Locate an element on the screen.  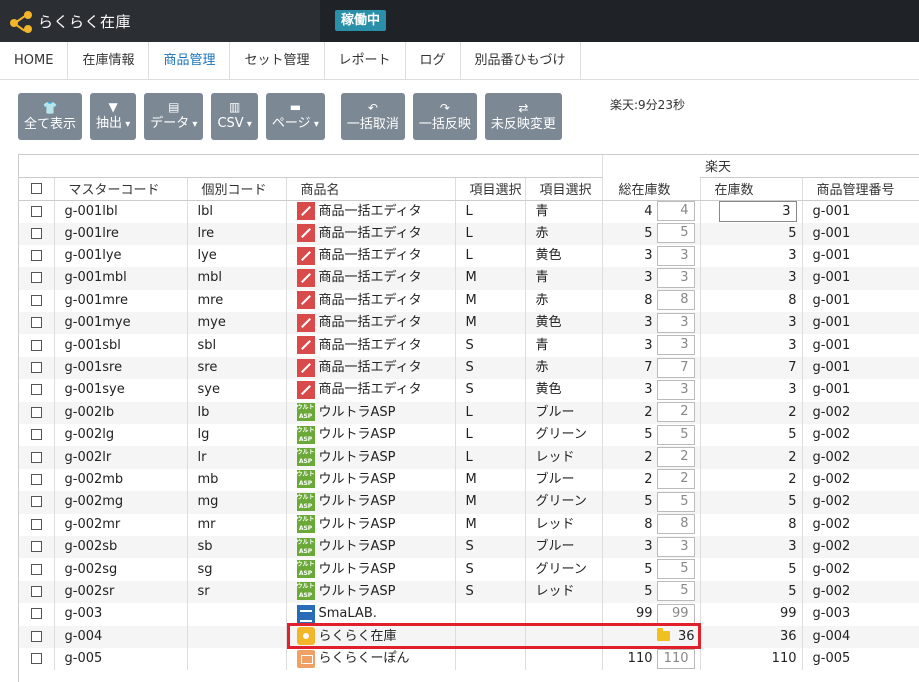
table-row: g-004 らくらく在庫 36 36 g-004 is located at coordinates (469, 636).